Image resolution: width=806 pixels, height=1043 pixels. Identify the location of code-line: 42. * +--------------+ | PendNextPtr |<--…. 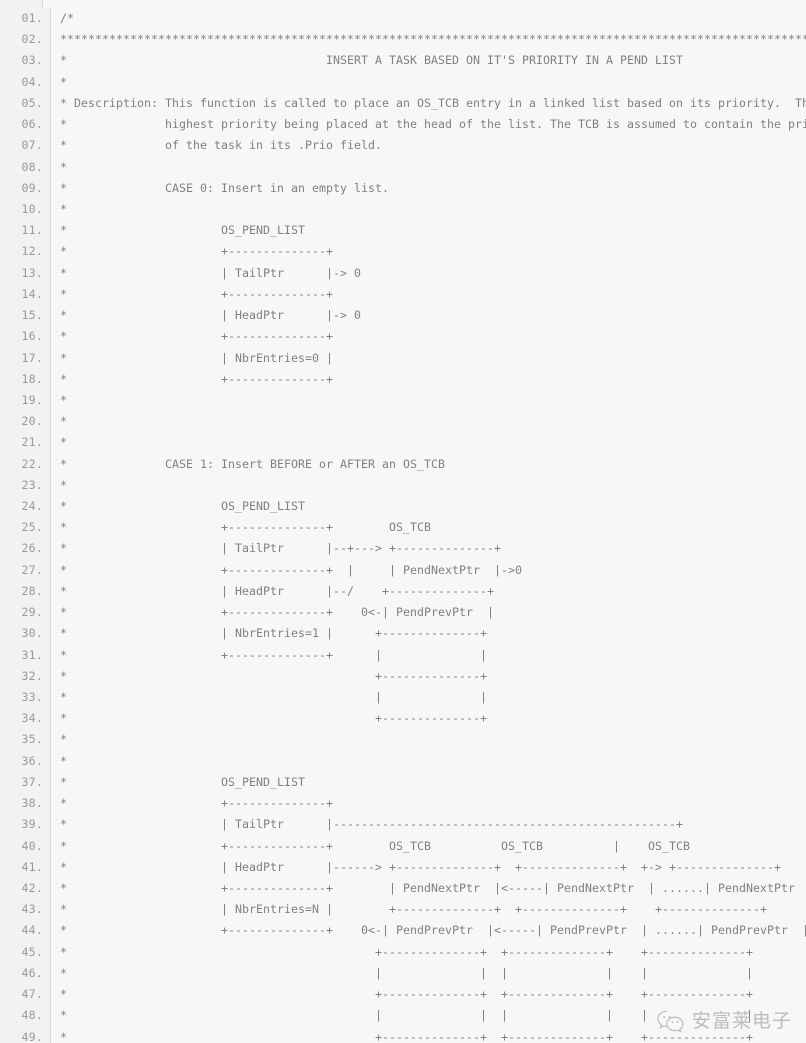
(403, 888).